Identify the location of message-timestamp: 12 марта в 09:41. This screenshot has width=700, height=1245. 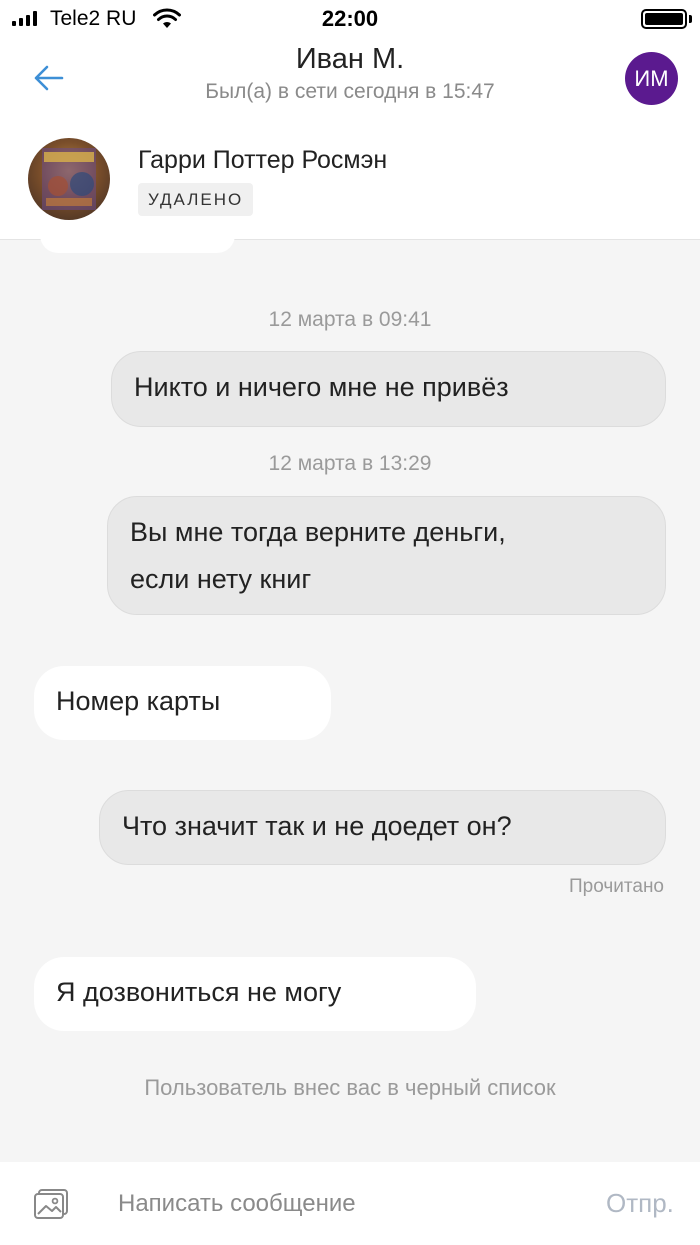
(350, 319).